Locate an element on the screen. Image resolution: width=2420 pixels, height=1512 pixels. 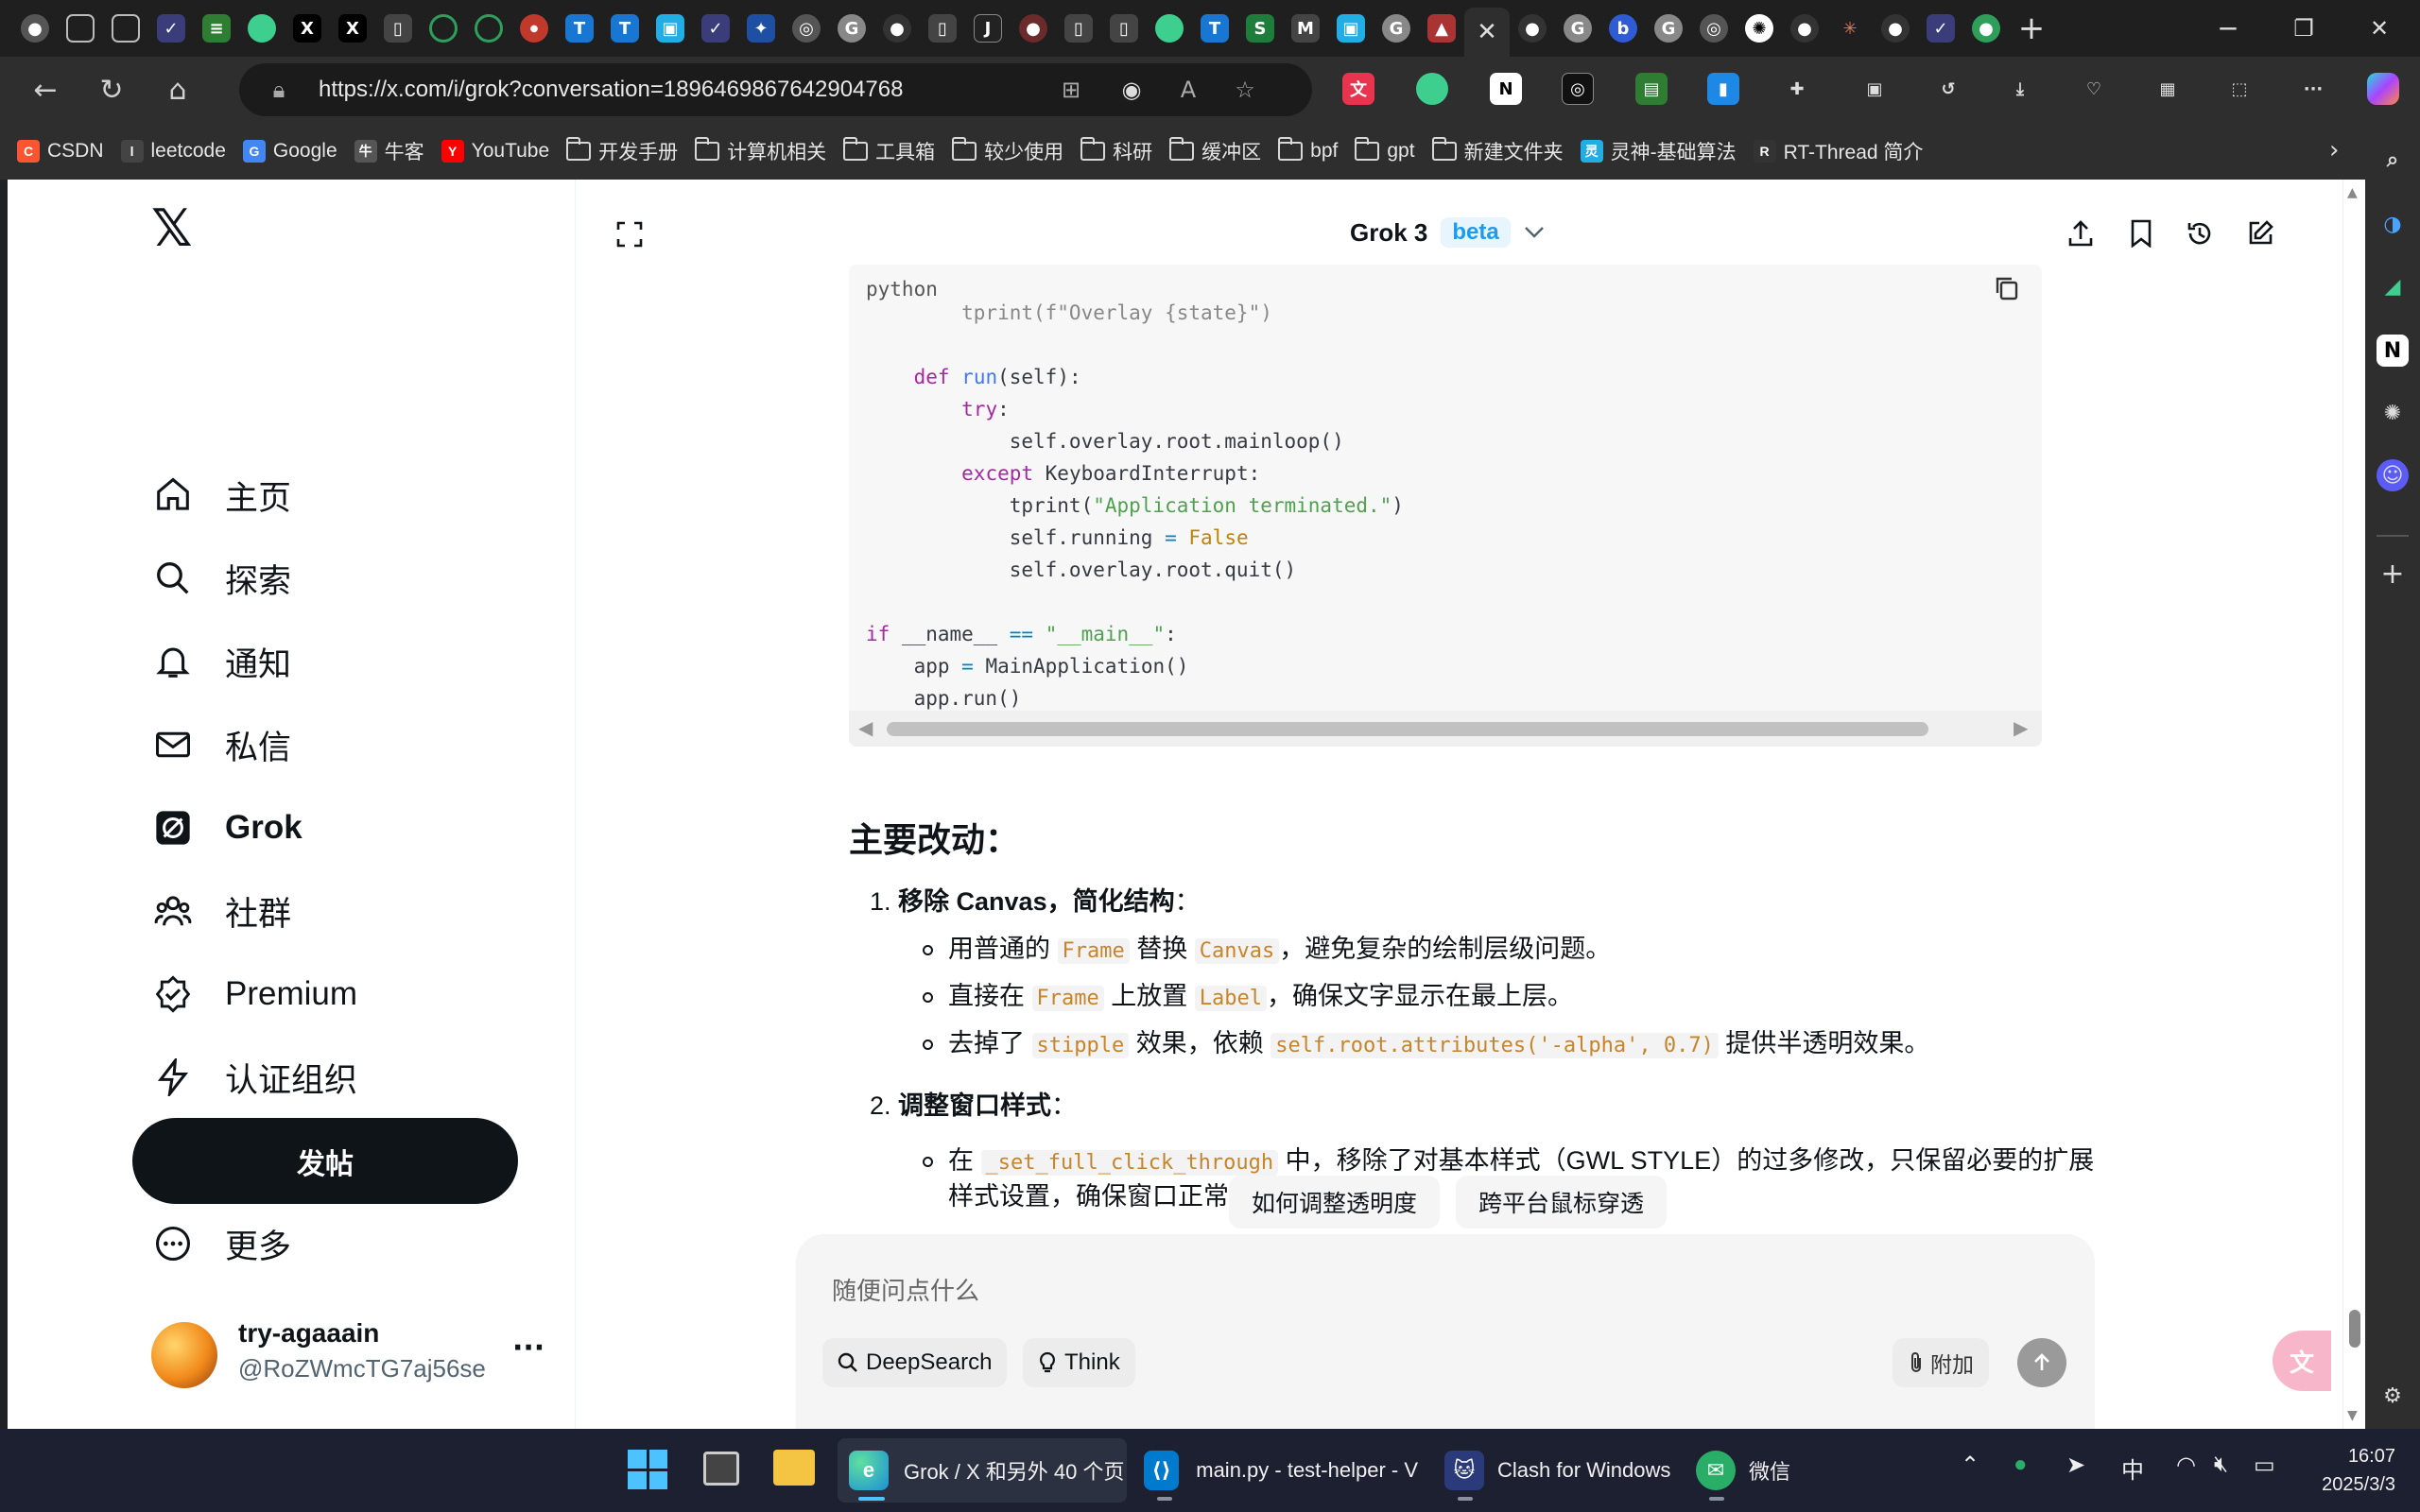
sidebar-item-6: Premium is located at coordinates (254, 994).